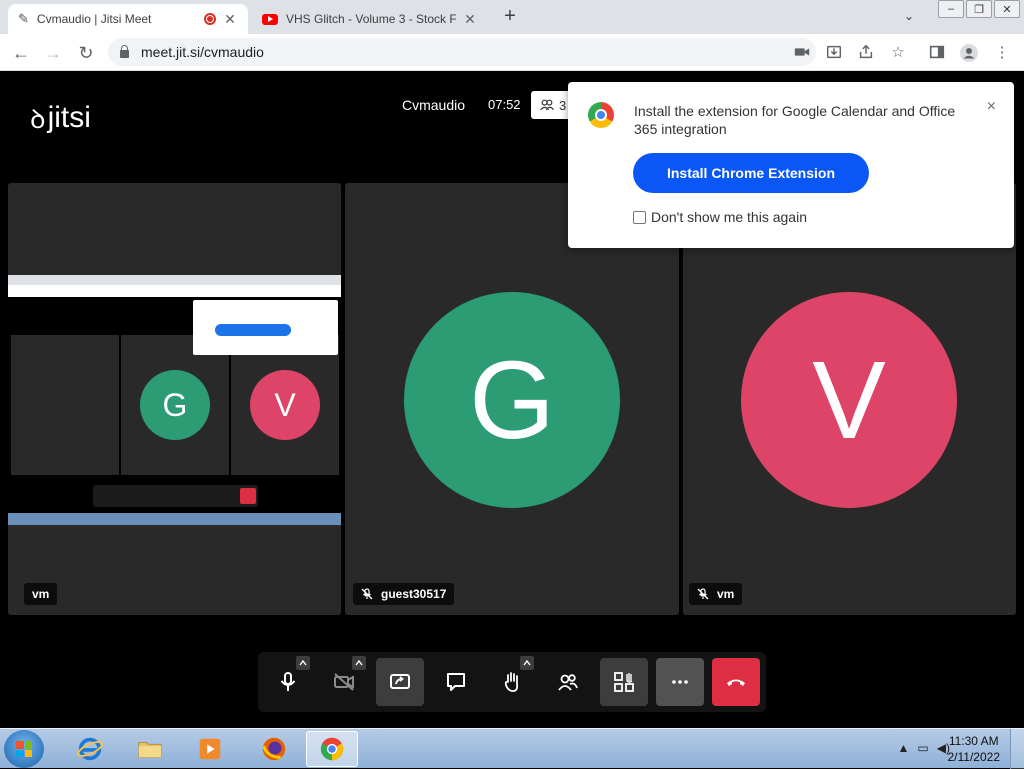 The width and height of the screenshot is (1024, 769). What do you see at coordinates (174, 280) in the screenshot?
I see `thumb-tabstrip` at bounding box center [174, 280].